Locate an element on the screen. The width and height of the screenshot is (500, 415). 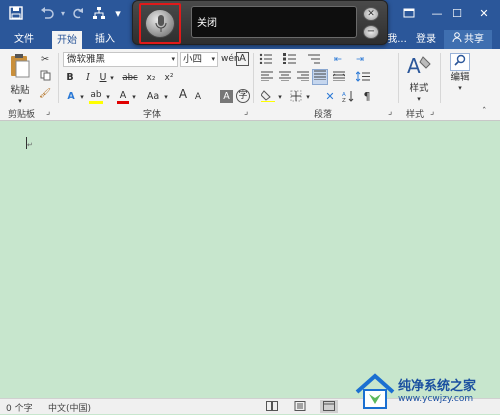
tab-file: 文件 is located at coordinates (24, 39).